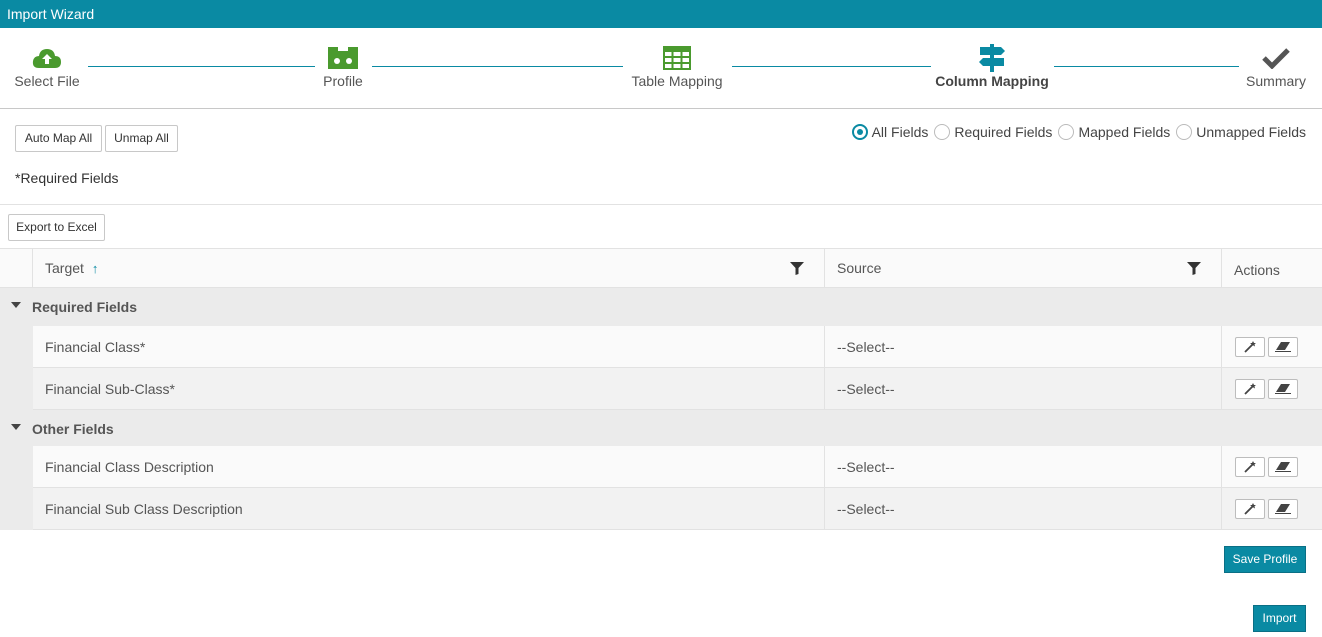 The image size is (1322, 637). What do you see at coordinates (677, 389) in the screenshot?
I see `row-body: Financial Sub-Class* --Select--` at bounding box center [677, 389].